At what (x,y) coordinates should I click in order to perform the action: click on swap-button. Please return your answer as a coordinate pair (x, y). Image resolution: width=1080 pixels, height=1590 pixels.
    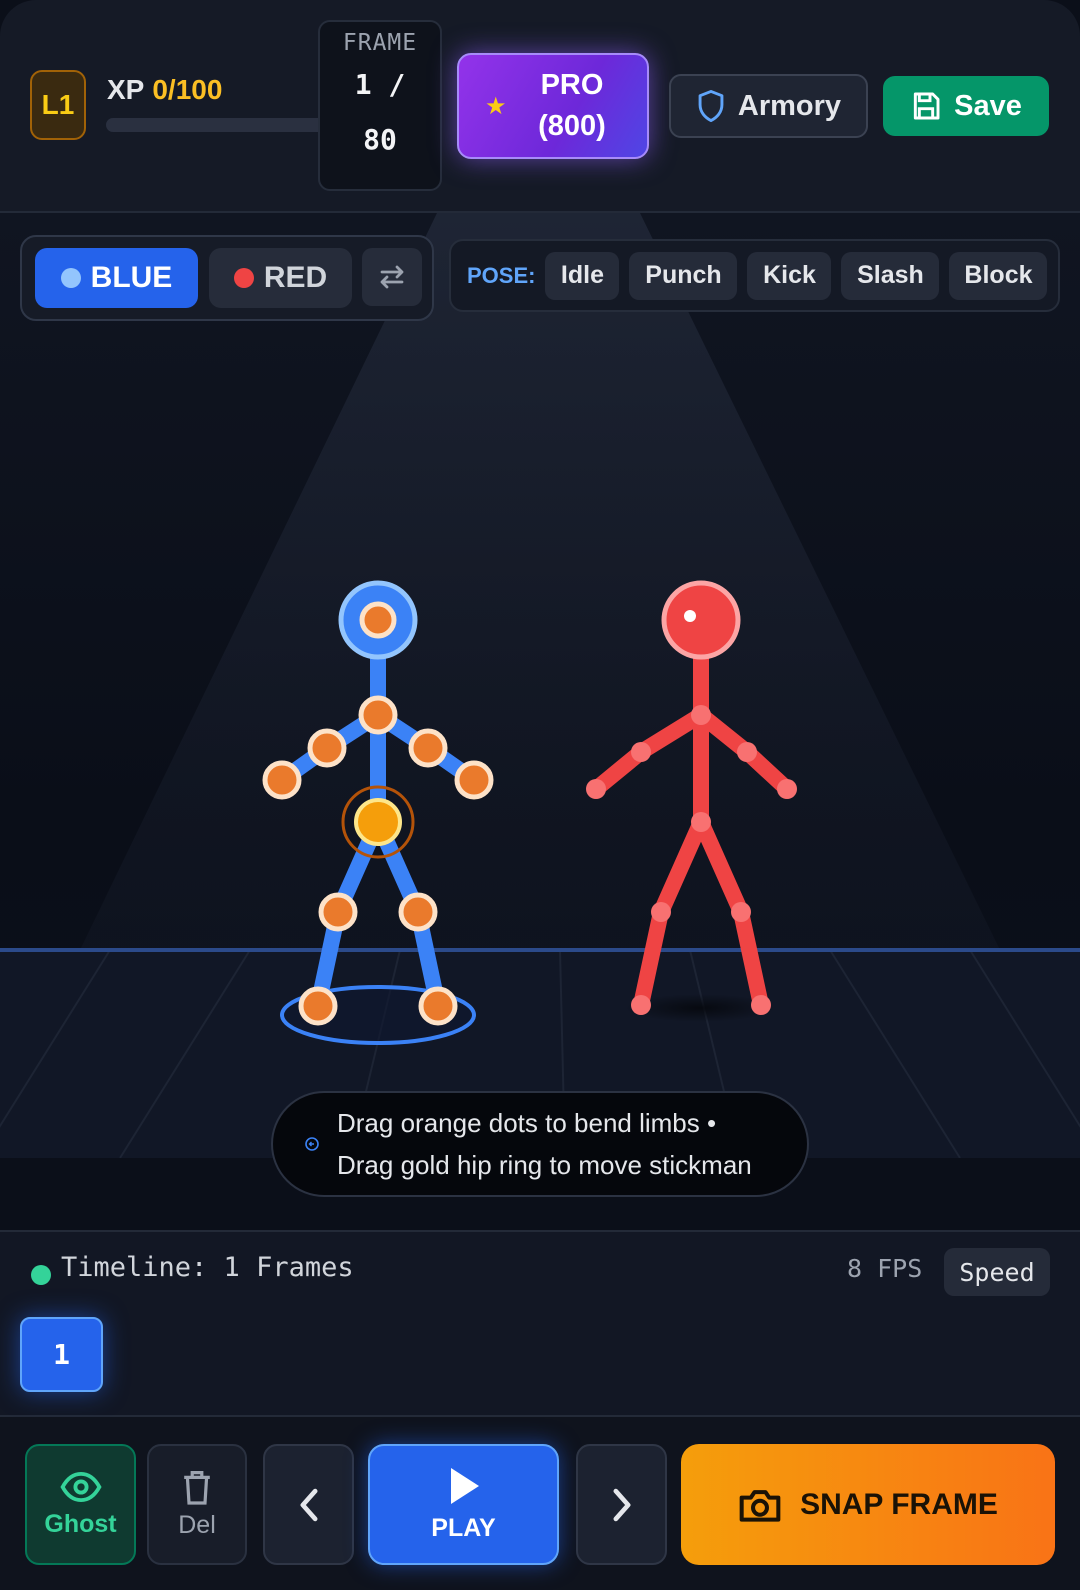
    Looking at the image, I should click on (392, 277).